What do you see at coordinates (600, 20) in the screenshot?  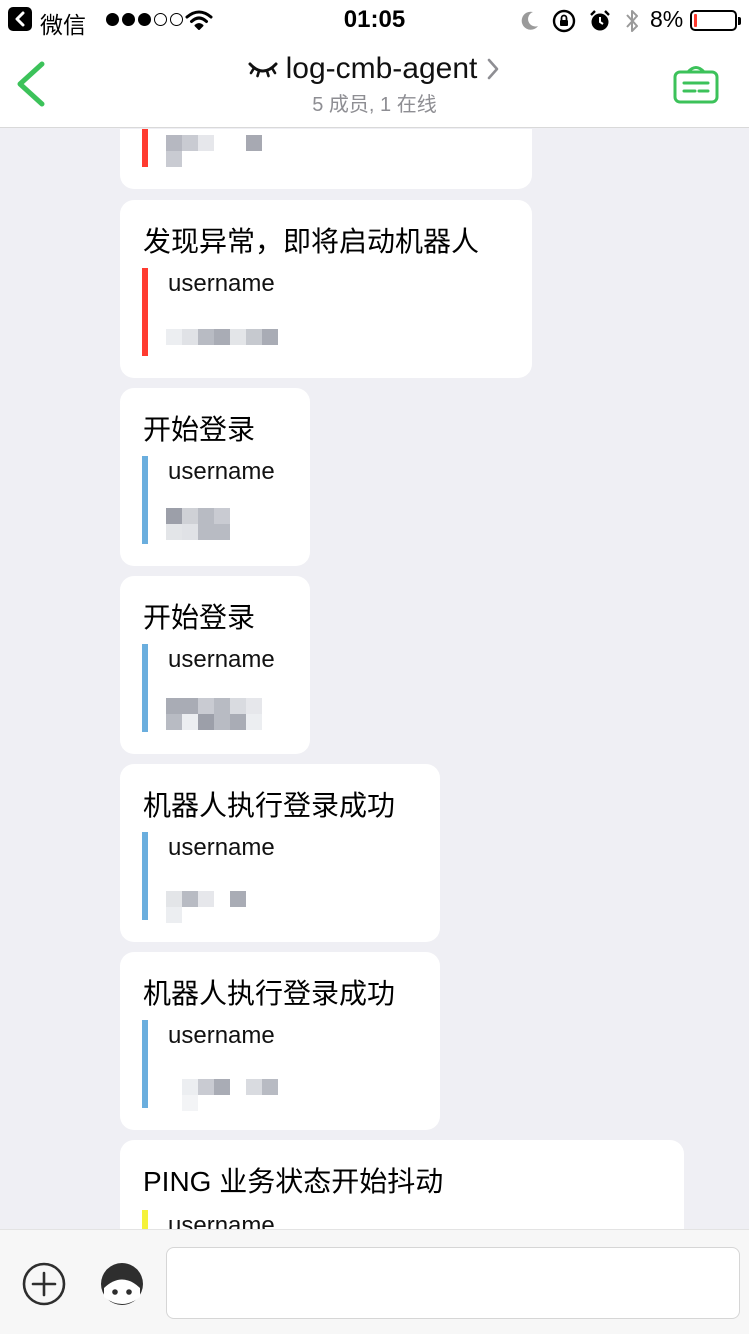 I see `alarm-icon` at bounding box center [600, 20].